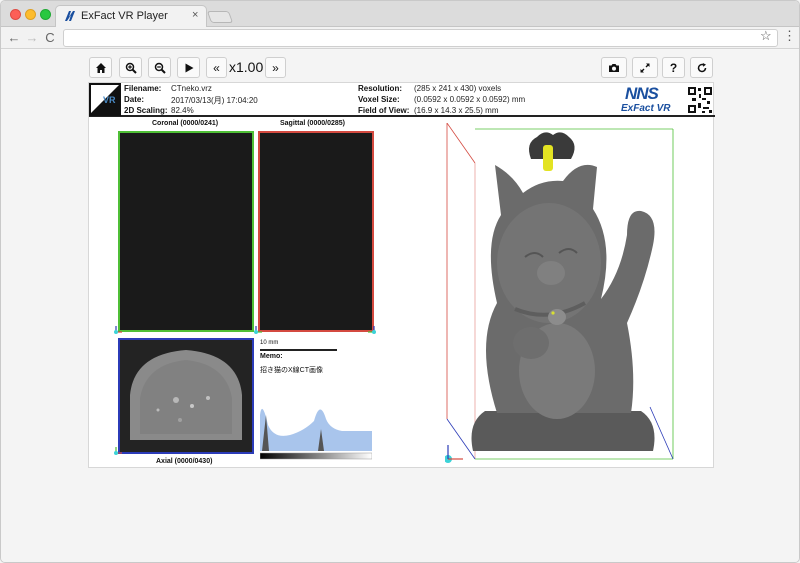  I want to click on home-button, so click(100, 67).